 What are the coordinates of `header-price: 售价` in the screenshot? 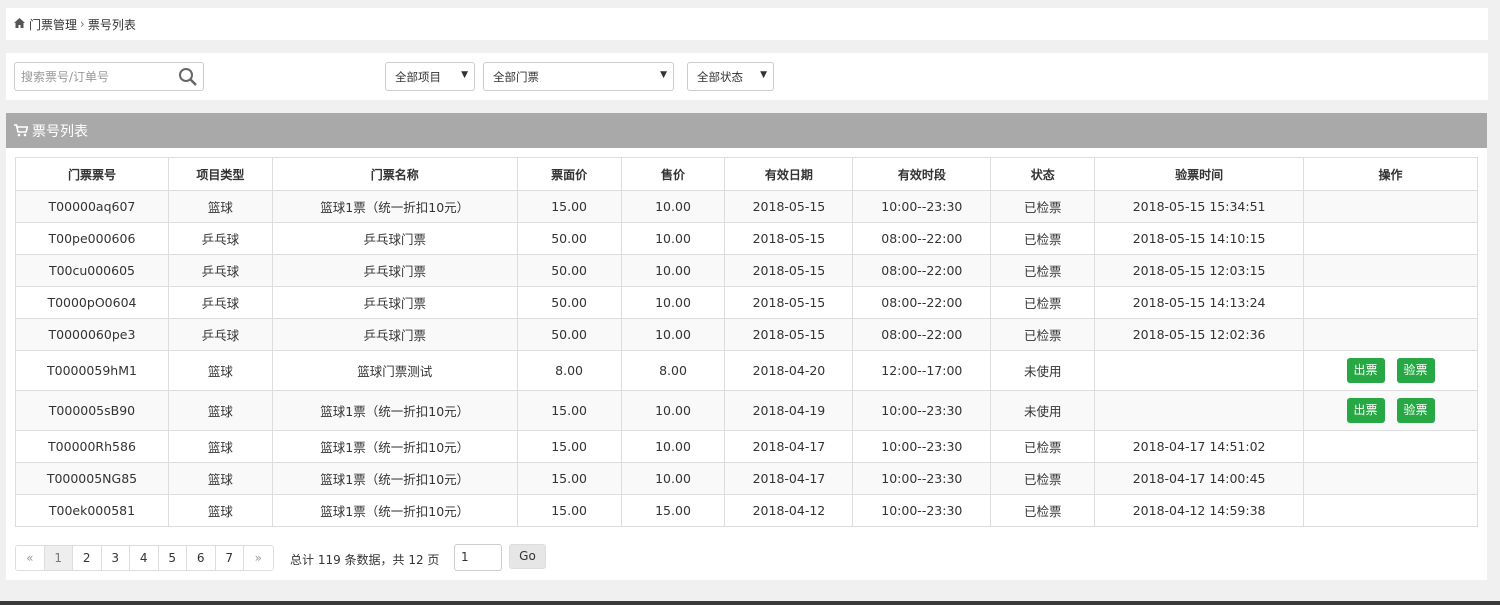 It's located at (673, 174).